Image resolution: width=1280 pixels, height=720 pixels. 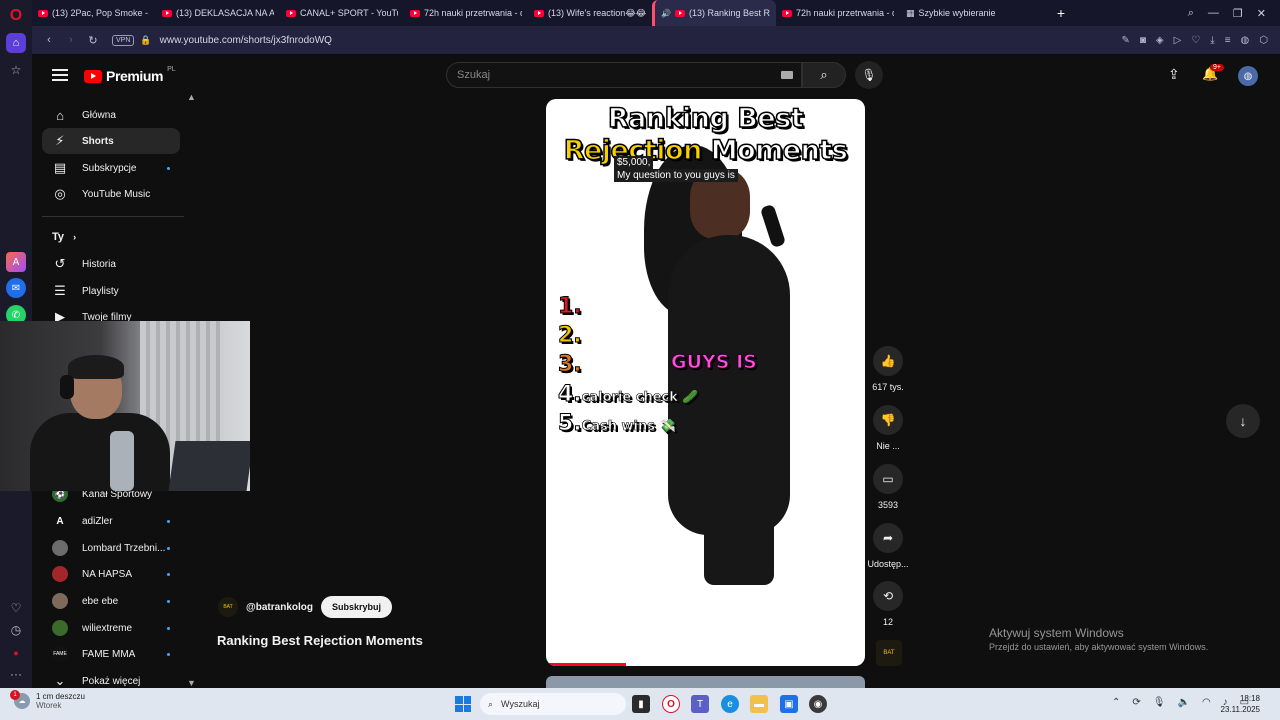 I want to click on channel-avatar, so click(x=60, y=574).